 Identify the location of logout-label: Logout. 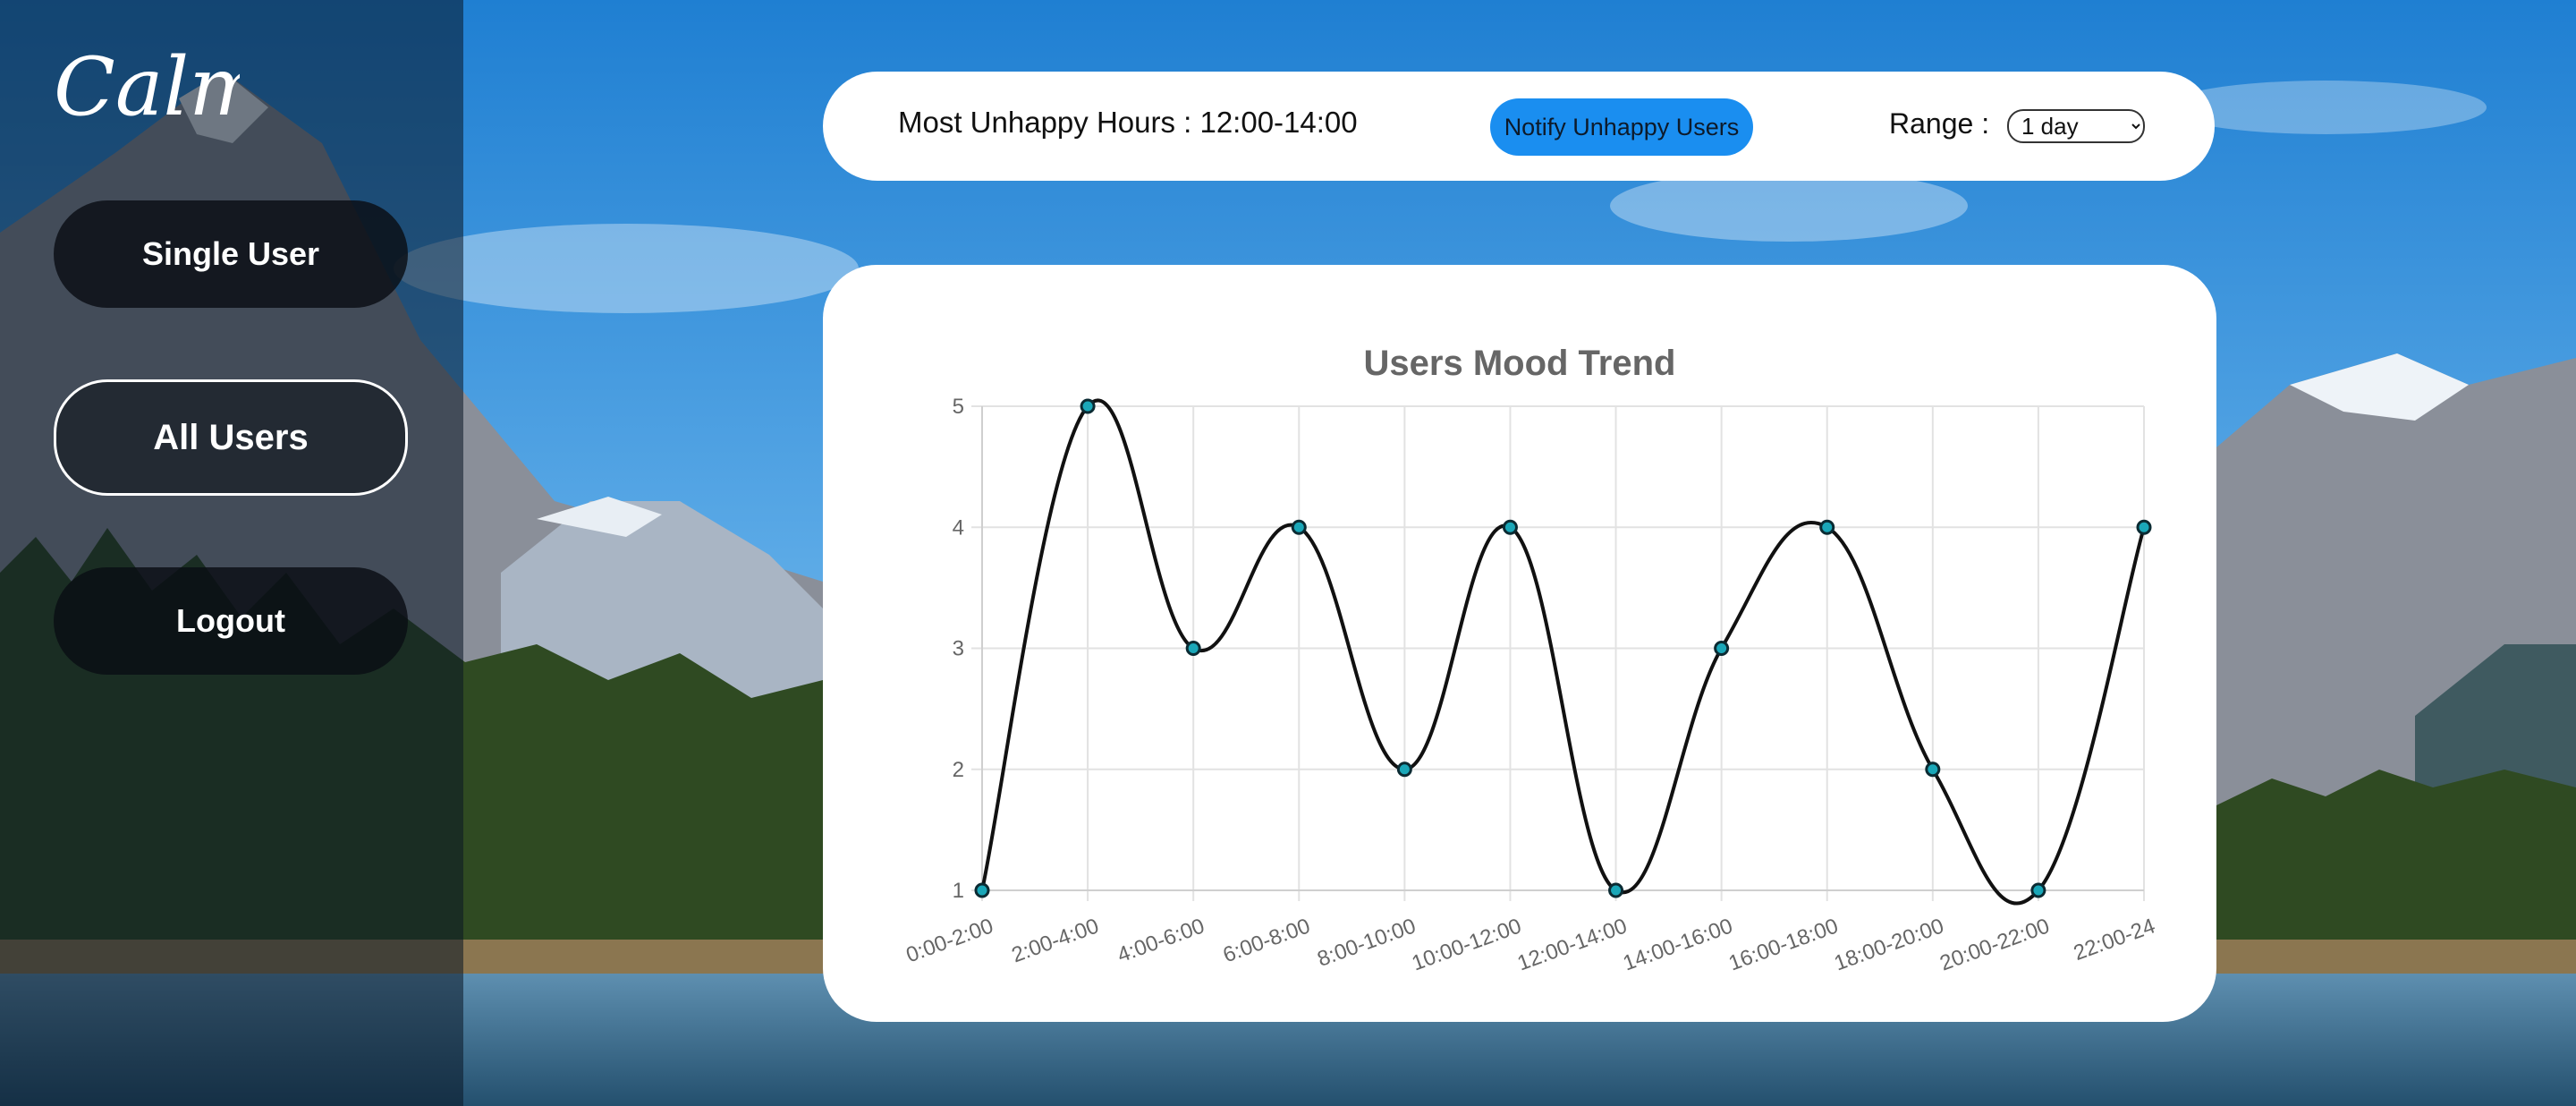
(230, 620).